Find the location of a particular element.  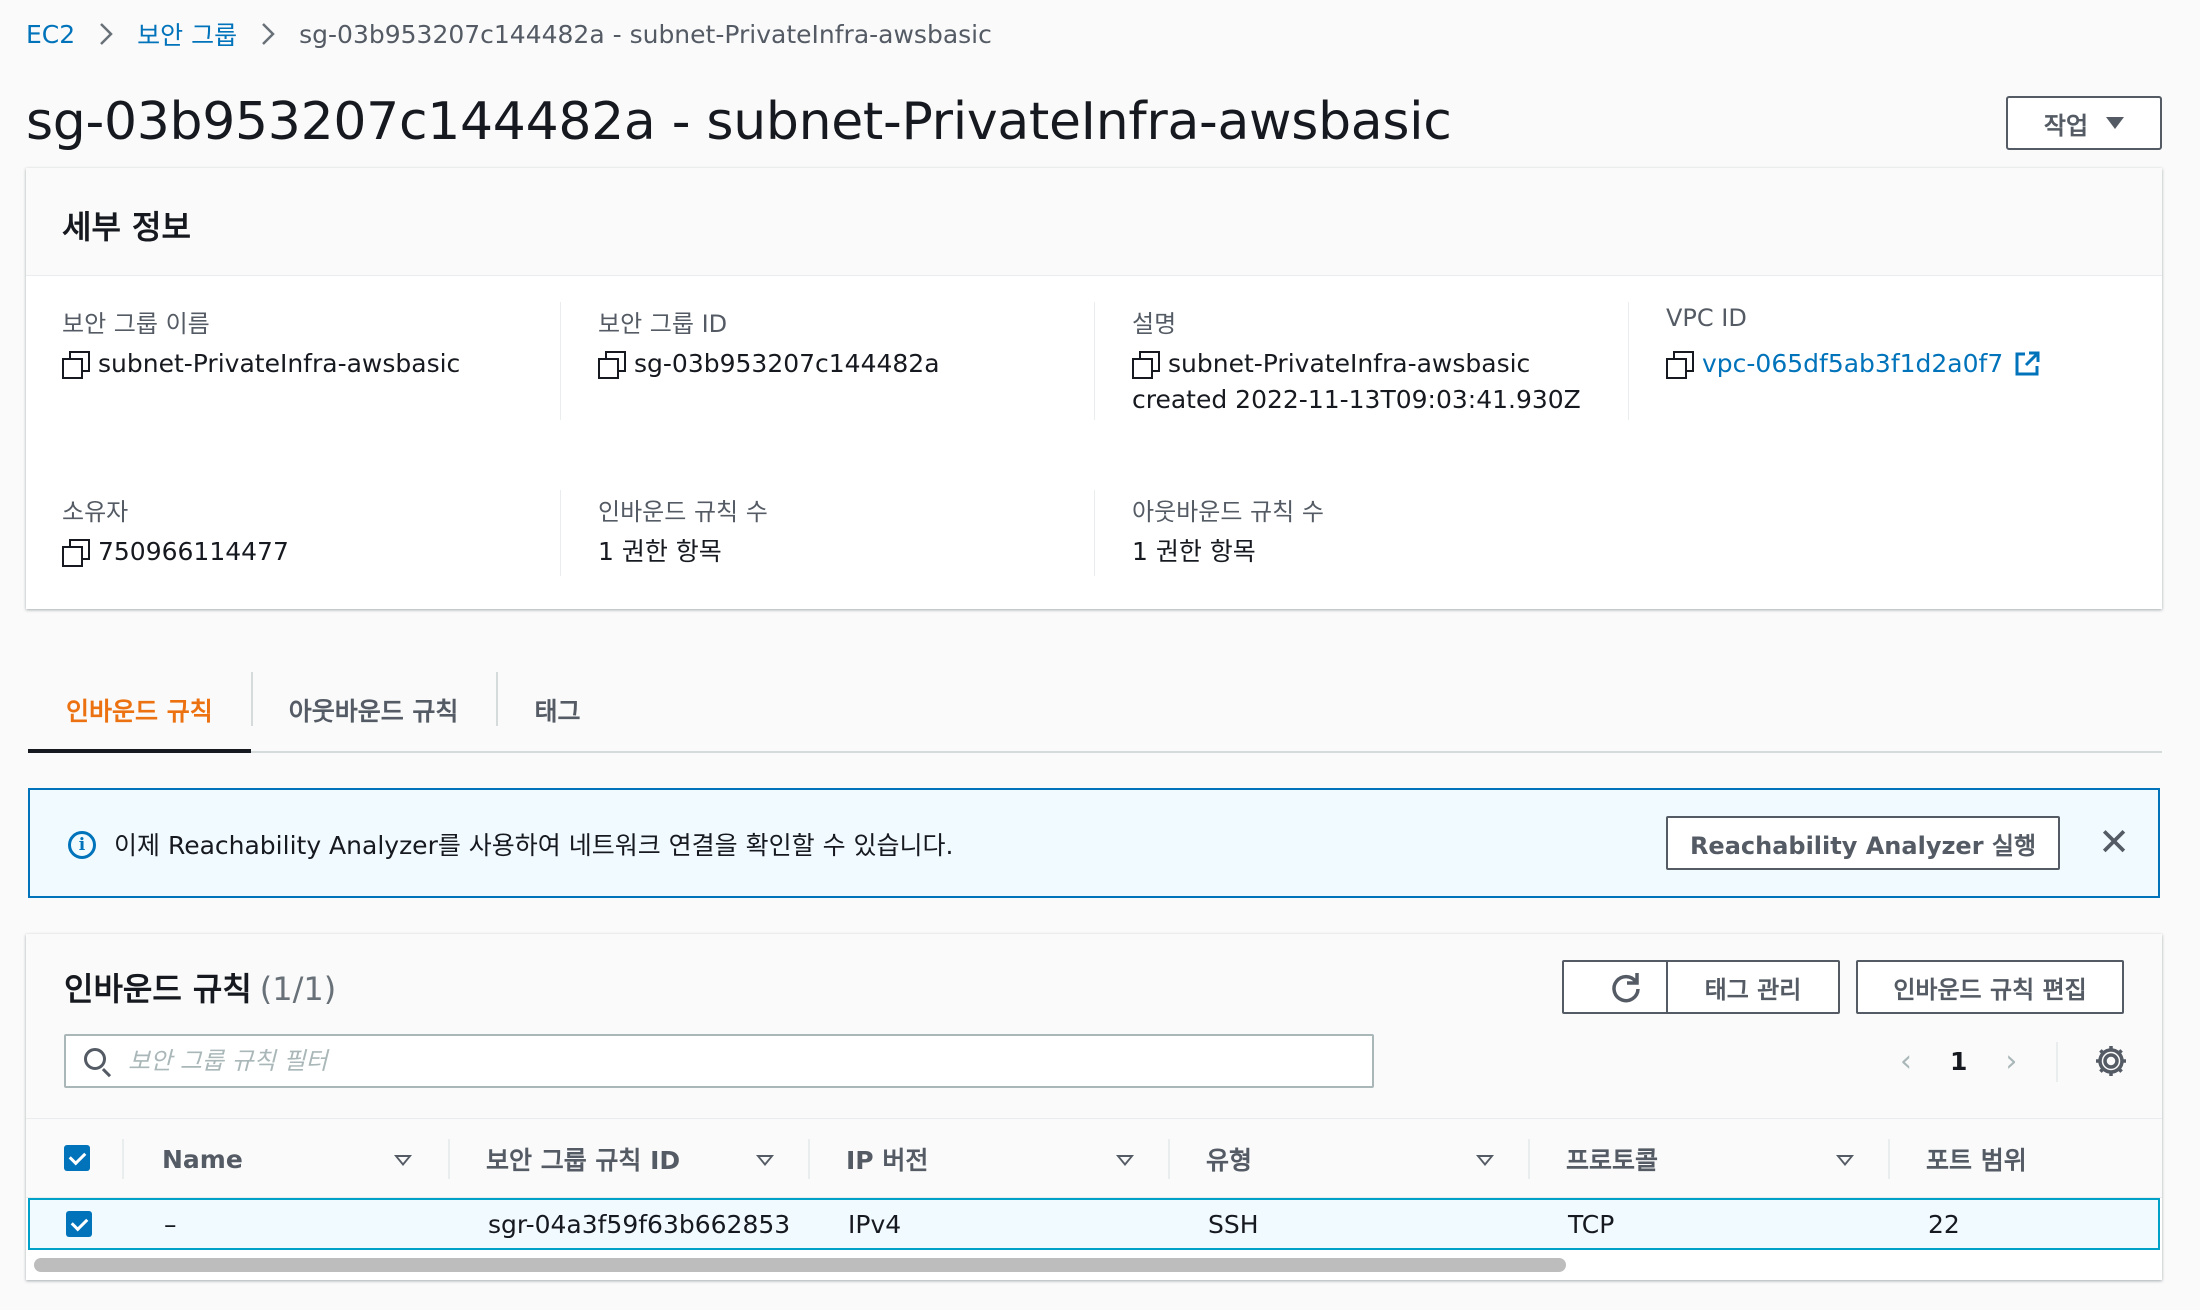

manage-tags-button: 태그 관리 is located at coordinates (1753, 987).